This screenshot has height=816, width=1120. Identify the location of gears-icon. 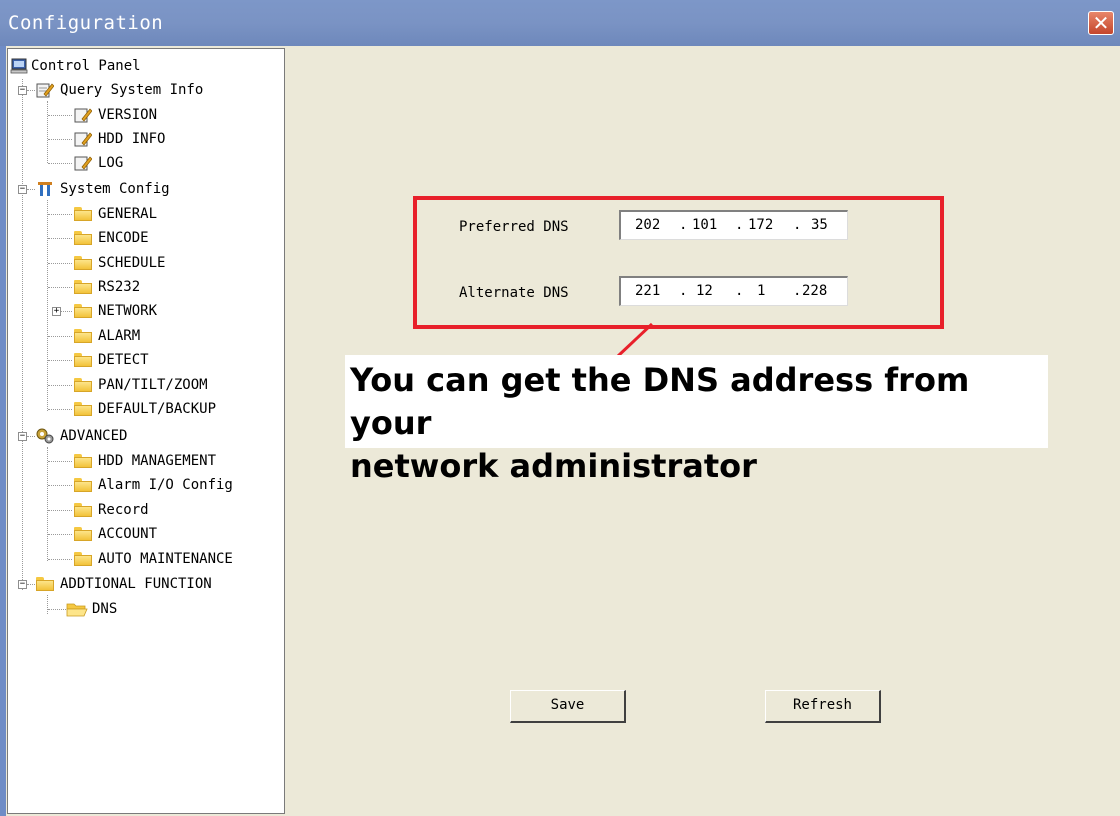
(45, 436).